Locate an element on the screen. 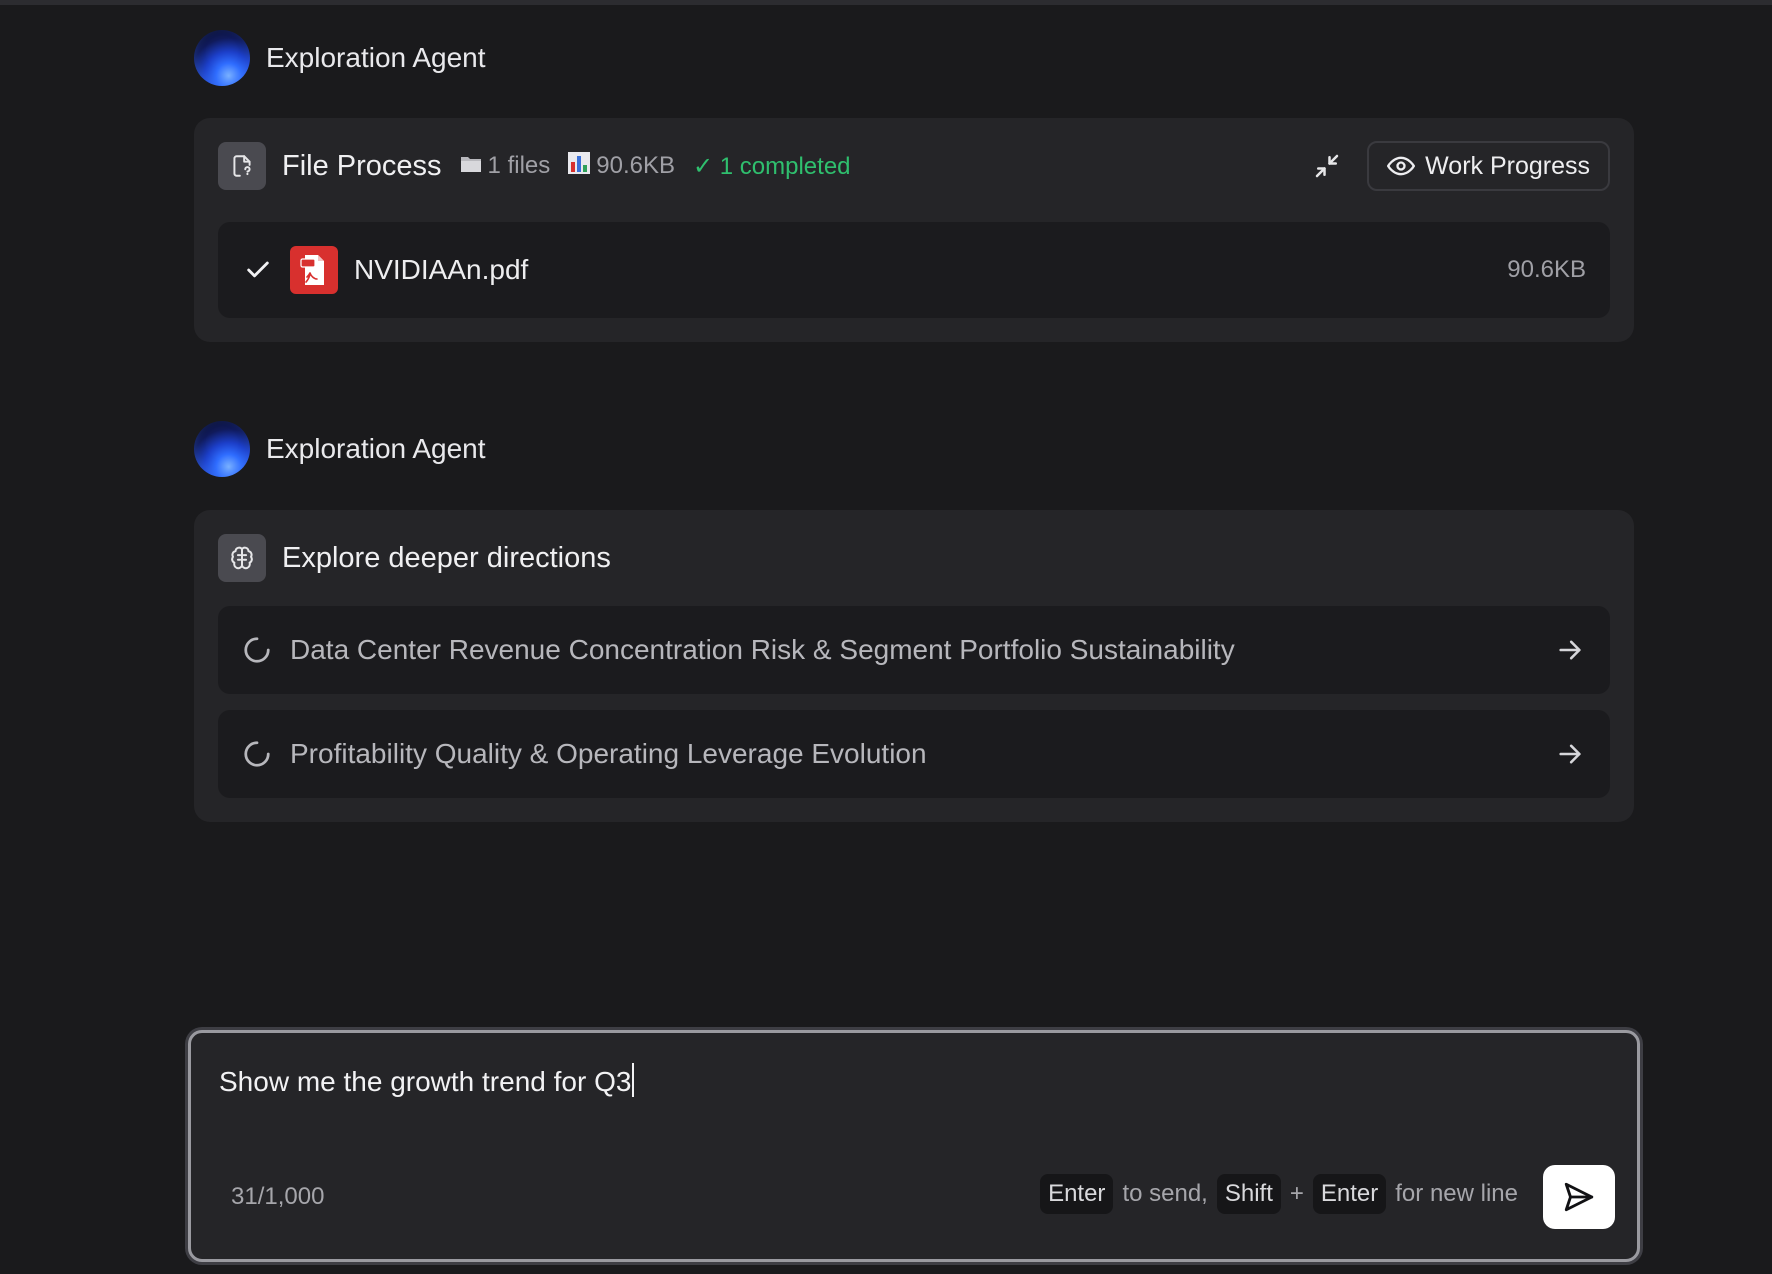 The width and height of the screenshot is (1772, 1274). work-progress-button: Work Progress is located at coordinates (1488, 166).